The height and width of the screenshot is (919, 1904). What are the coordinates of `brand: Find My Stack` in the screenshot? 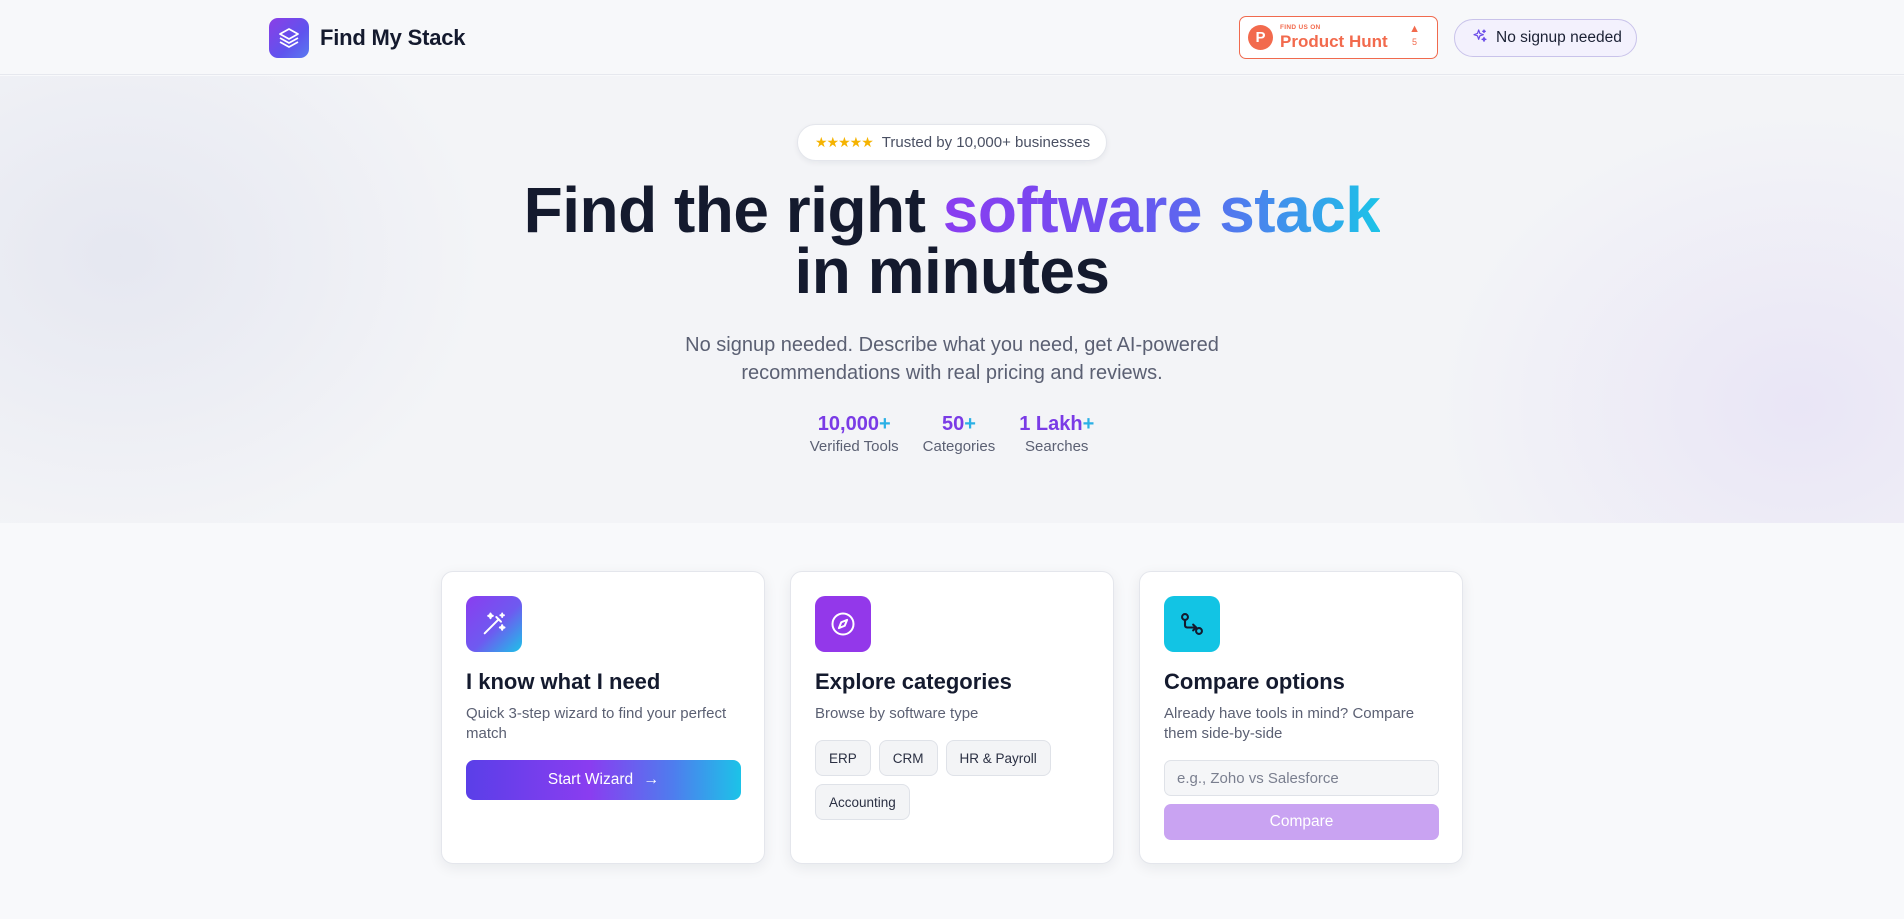 It's located at (367, 38).